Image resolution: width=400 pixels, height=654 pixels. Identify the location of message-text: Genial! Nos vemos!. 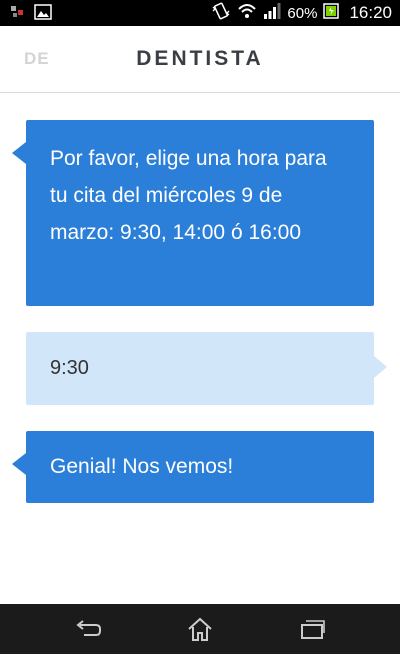
(142, 466).